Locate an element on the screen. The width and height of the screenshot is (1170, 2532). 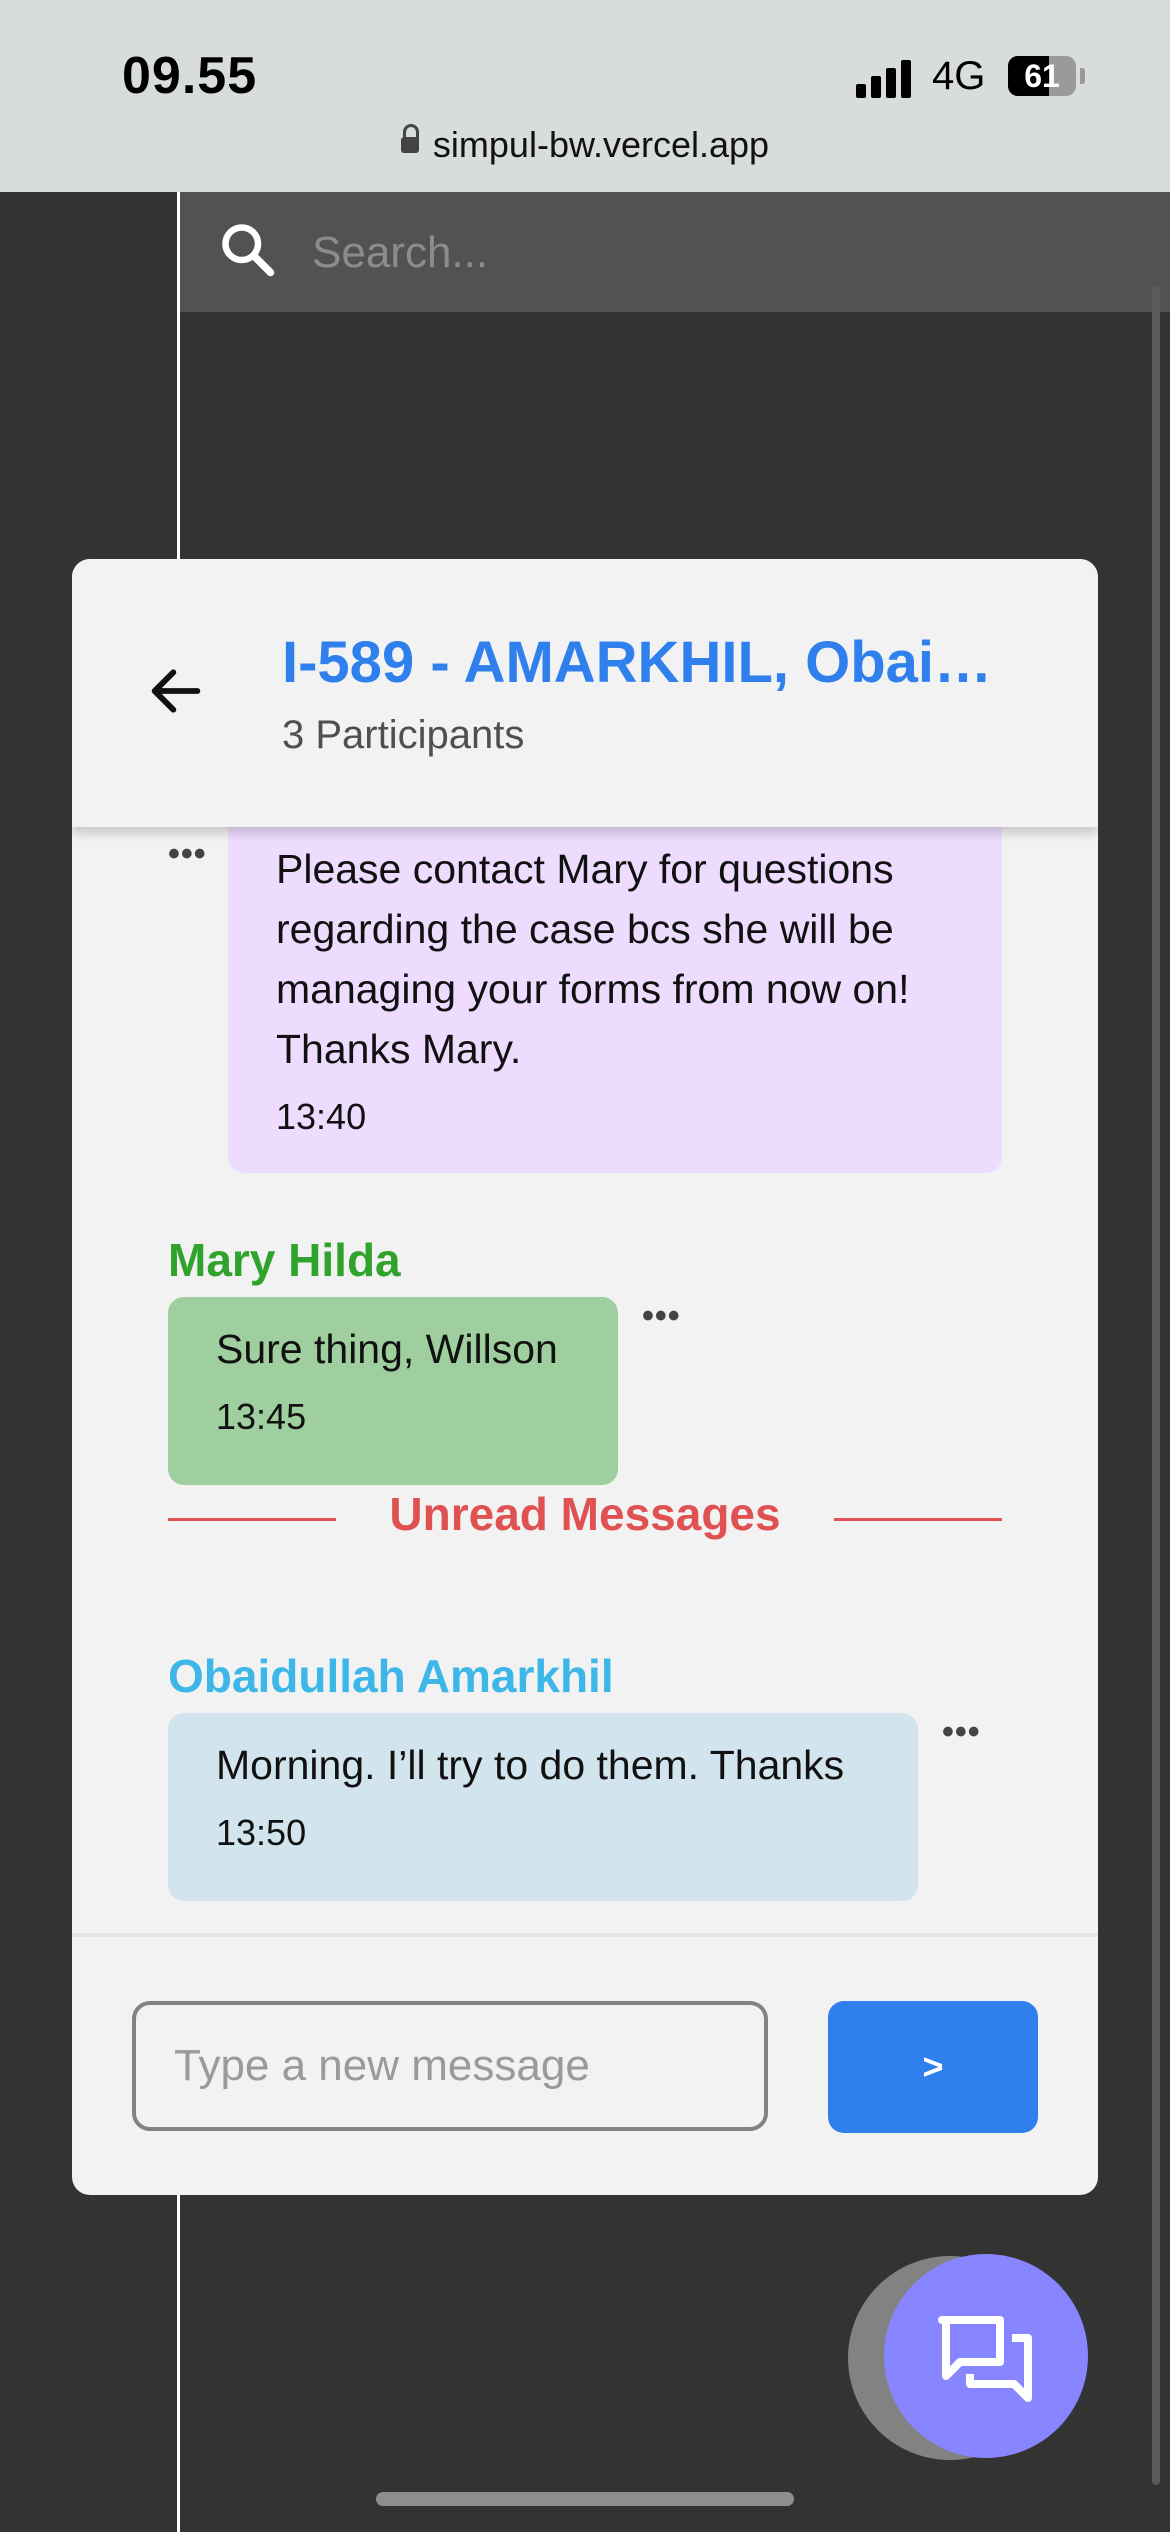
search-icon is located at coordinates (248, 250).